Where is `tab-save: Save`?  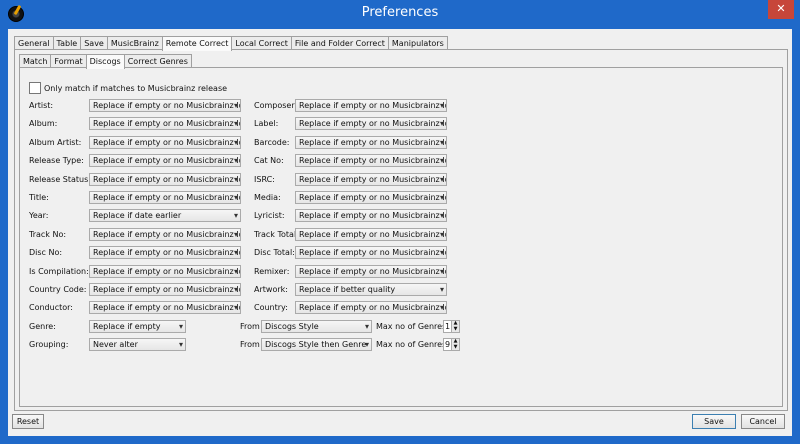 tab-save: Save is located at coordinates (94, 43).